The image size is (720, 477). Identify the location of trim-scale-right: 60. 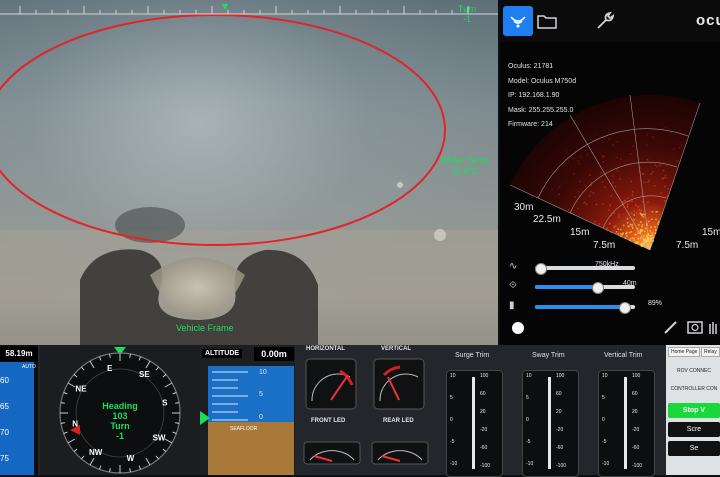
(483, 394).